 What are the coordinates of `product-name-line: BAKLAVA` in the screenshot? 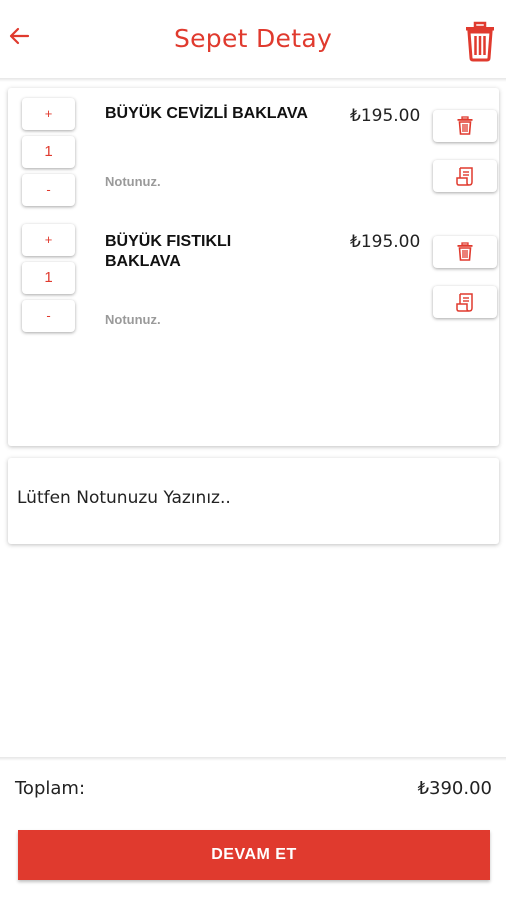 It's located at (143, 261).